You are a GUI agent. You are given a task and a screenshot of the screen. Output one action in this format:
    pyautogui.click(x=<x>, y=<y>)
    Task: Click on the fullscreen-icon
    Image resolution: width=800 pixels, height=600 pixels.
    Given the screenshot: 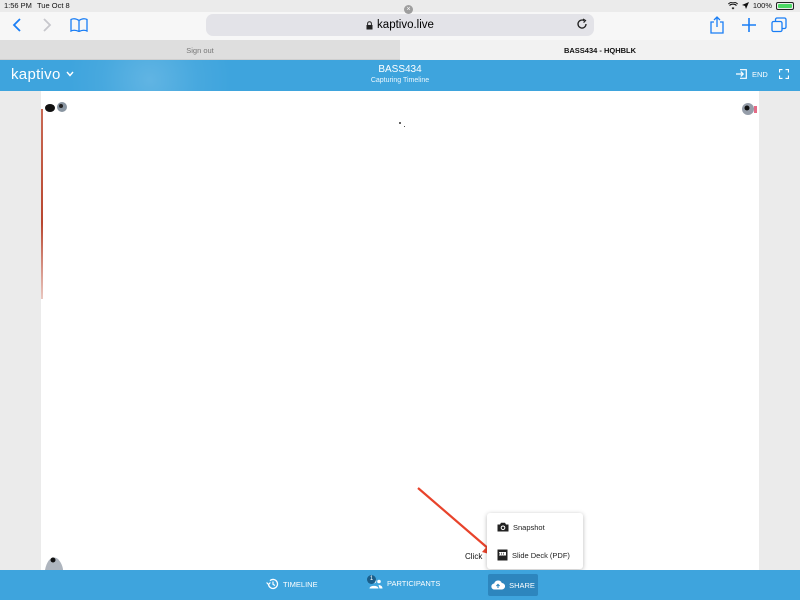 What is the action you would take?
    pyautogui.click(x=784, y=74)
    